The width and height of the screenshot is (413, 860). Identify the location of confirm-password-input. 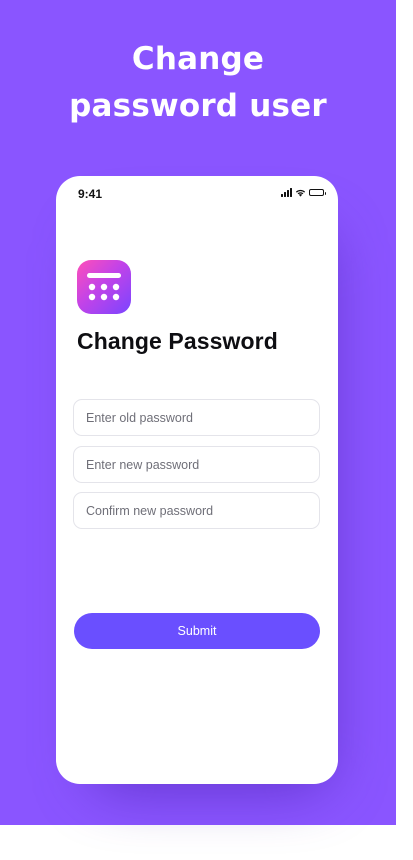
(196, 510).